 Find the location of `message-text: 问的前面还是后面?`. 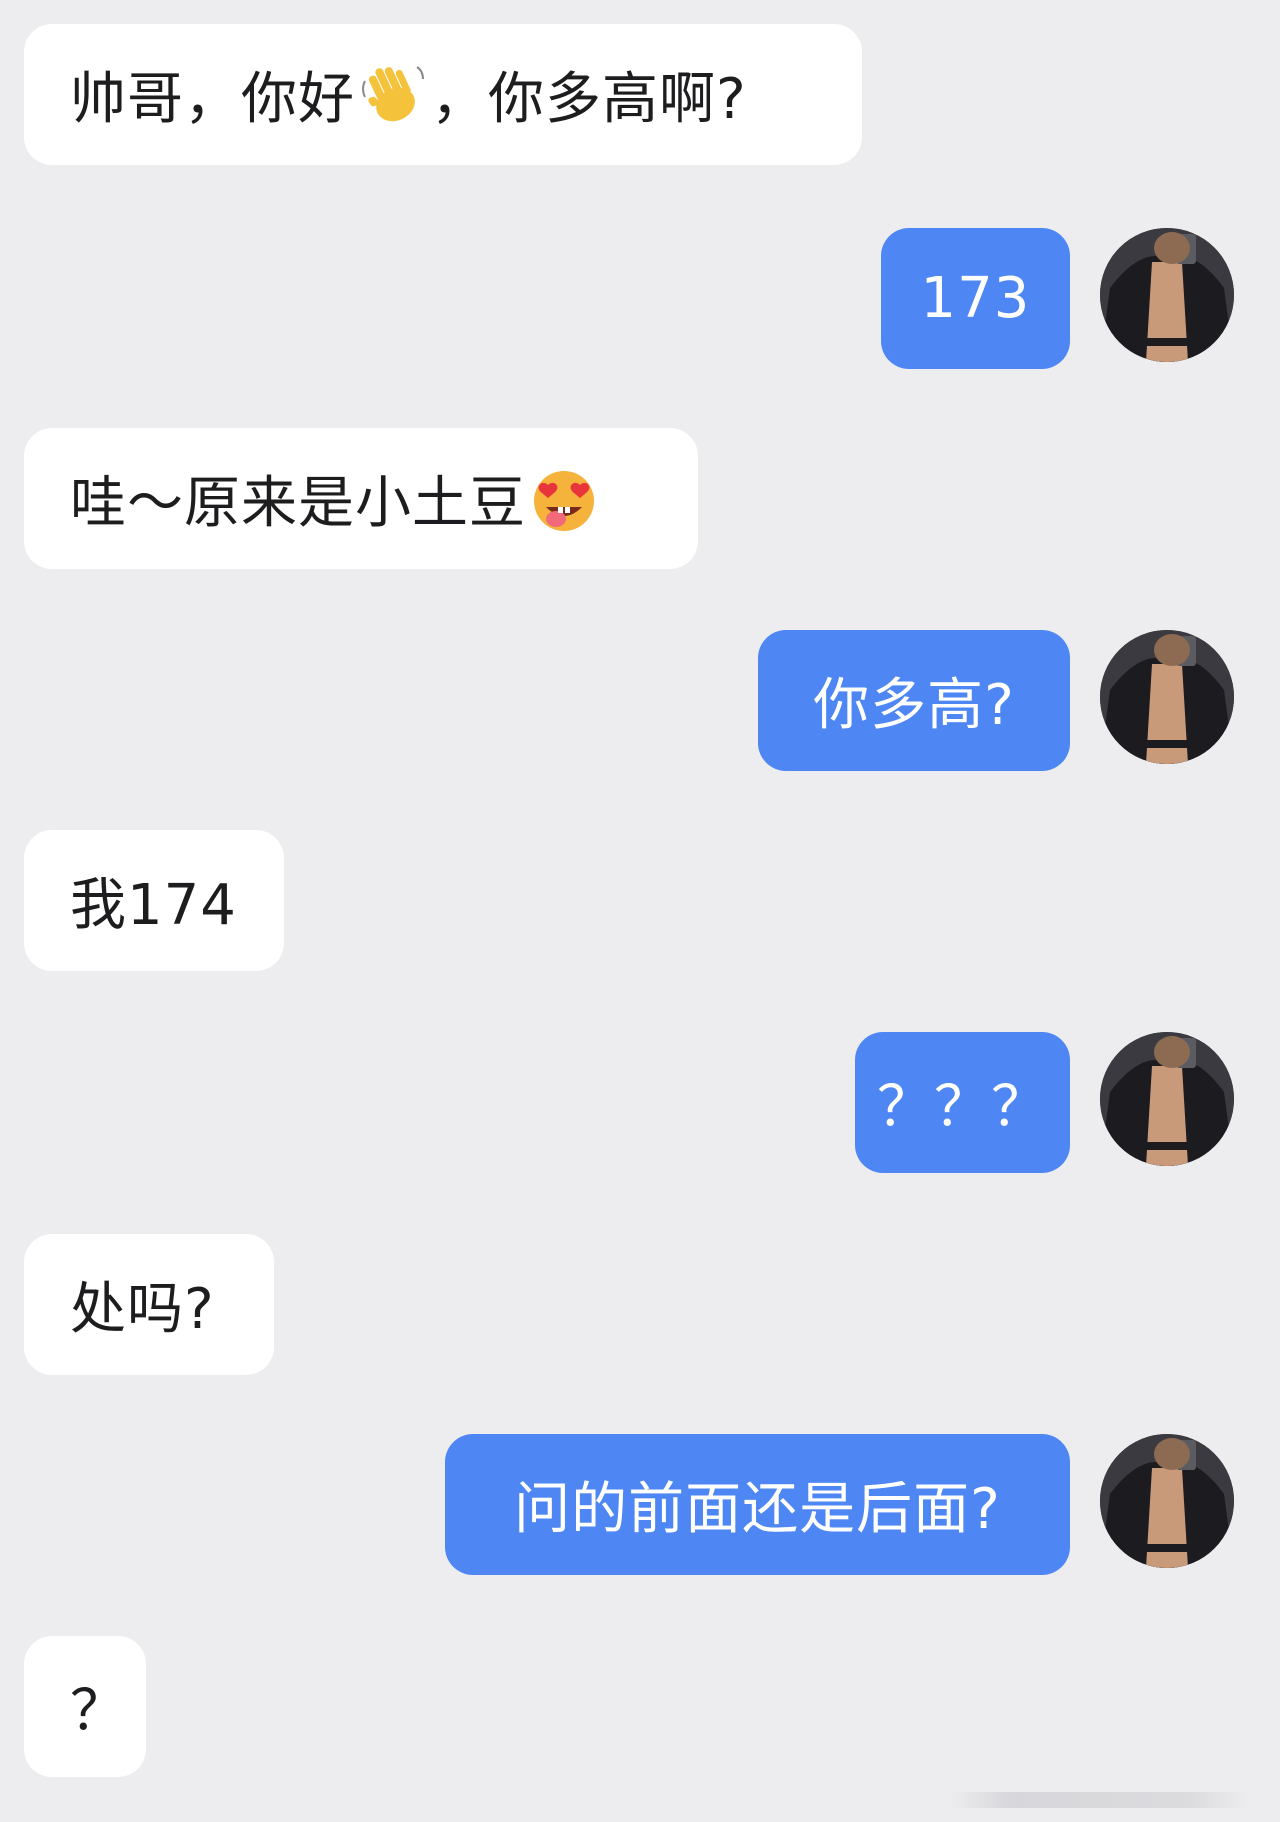

message-text: 问的前面还是后面? is located at coordinates (757, 1509).